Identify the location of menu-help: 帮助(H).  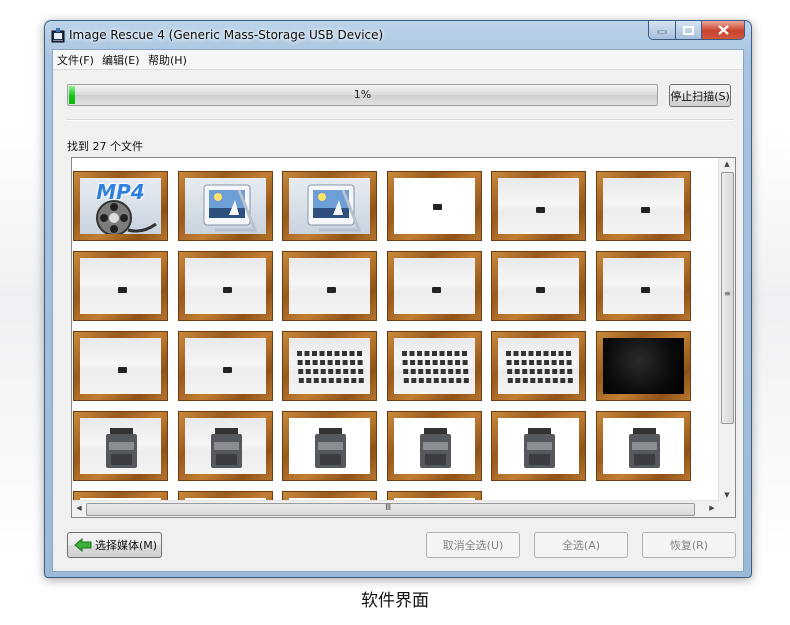
(167, 60).